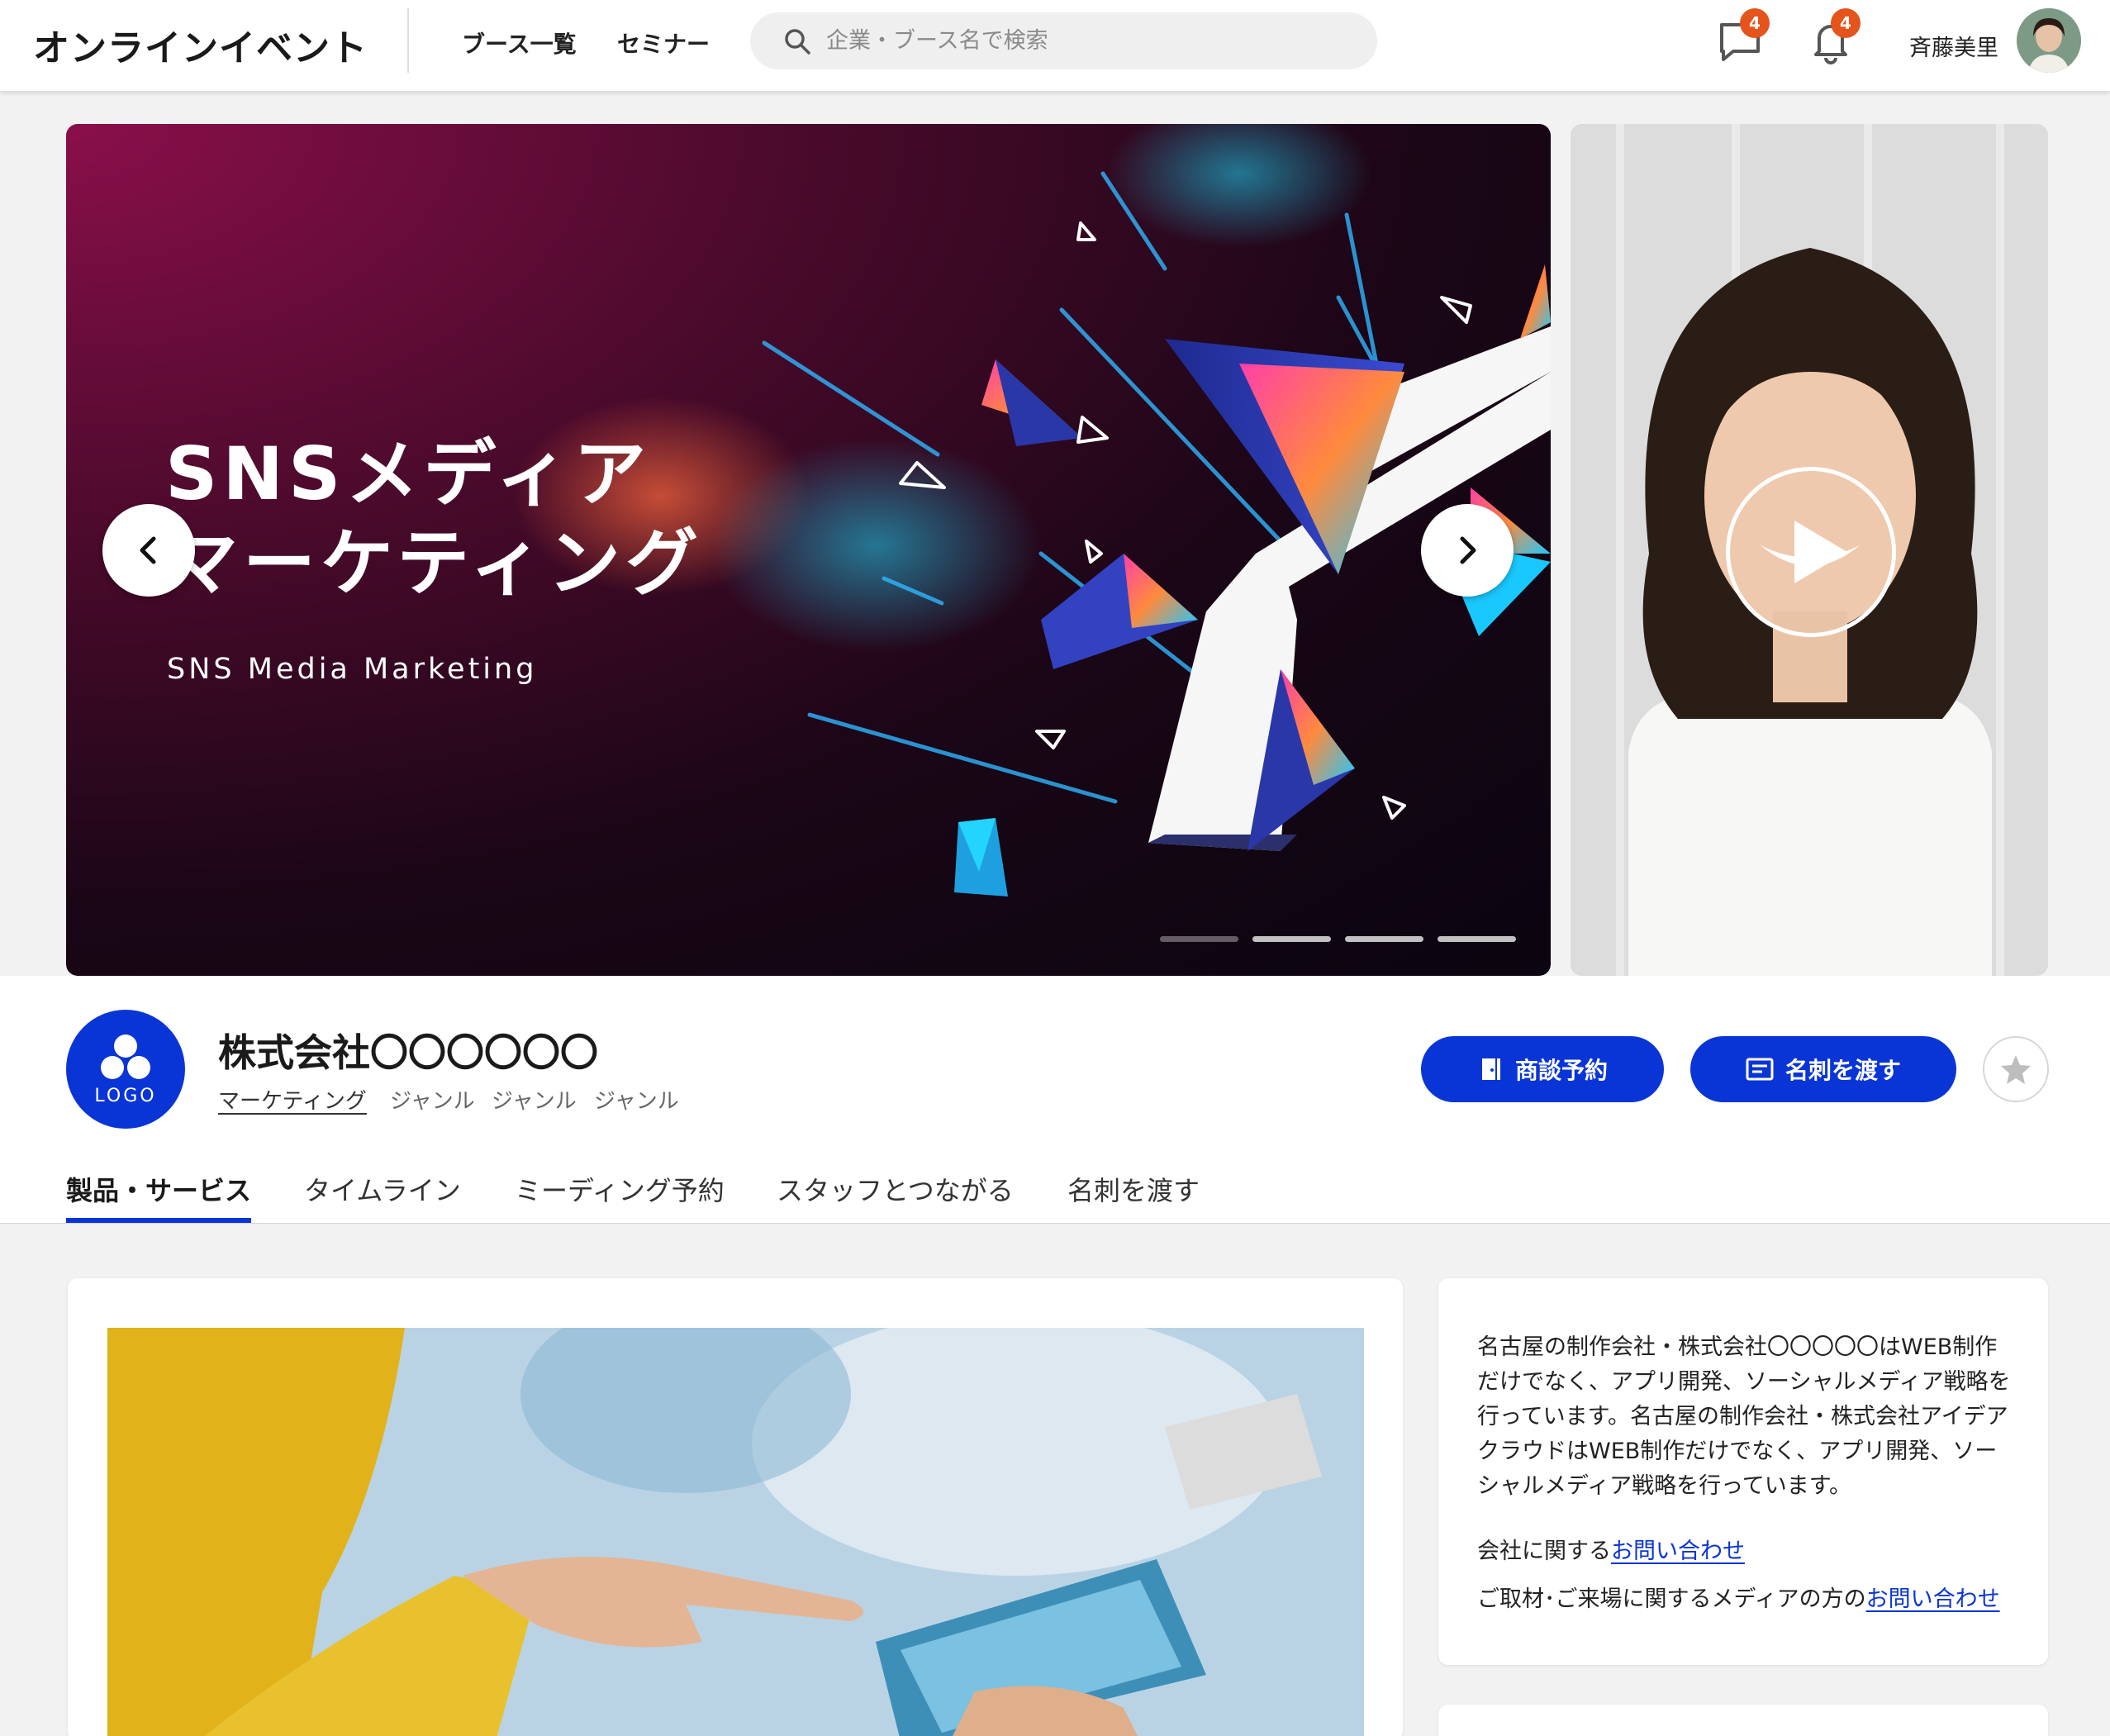  I want to click on give-business-card-button: 名刺を渡す, so click(1823, 1069).